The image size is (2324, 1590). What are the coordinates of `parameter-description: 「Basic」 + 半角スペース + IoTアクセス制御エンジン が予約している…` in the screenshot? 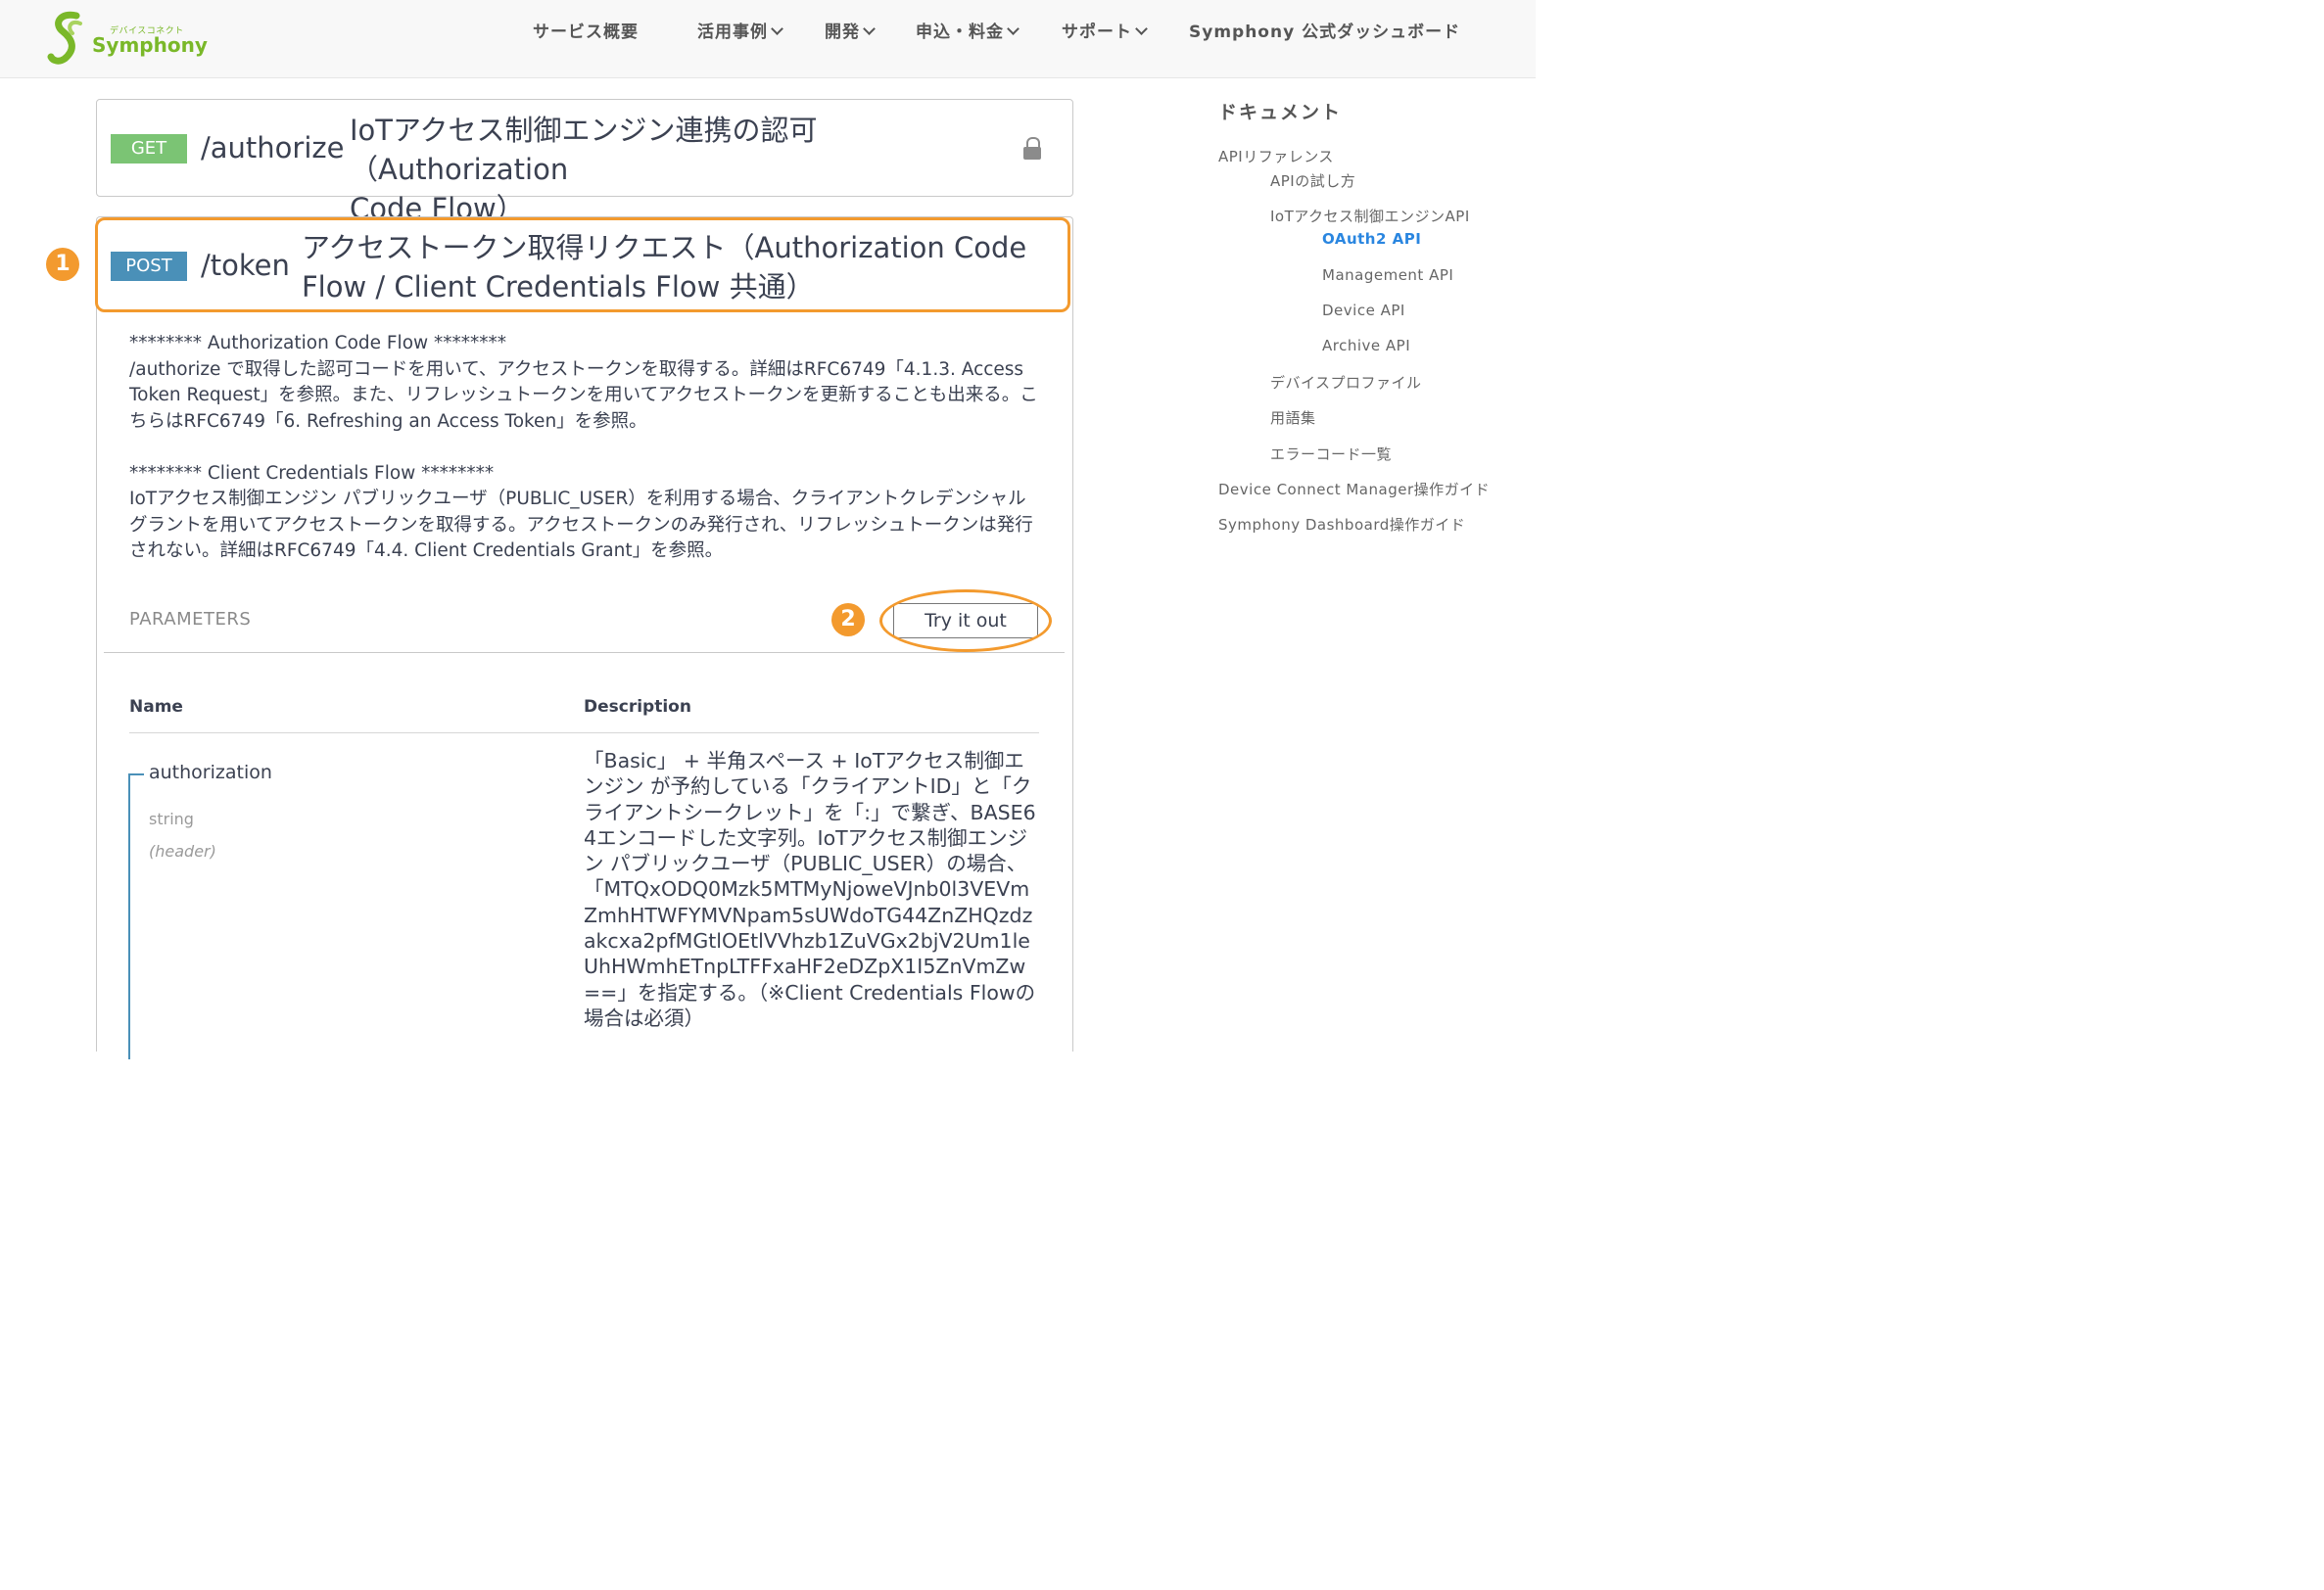 It's located at (810, 889).